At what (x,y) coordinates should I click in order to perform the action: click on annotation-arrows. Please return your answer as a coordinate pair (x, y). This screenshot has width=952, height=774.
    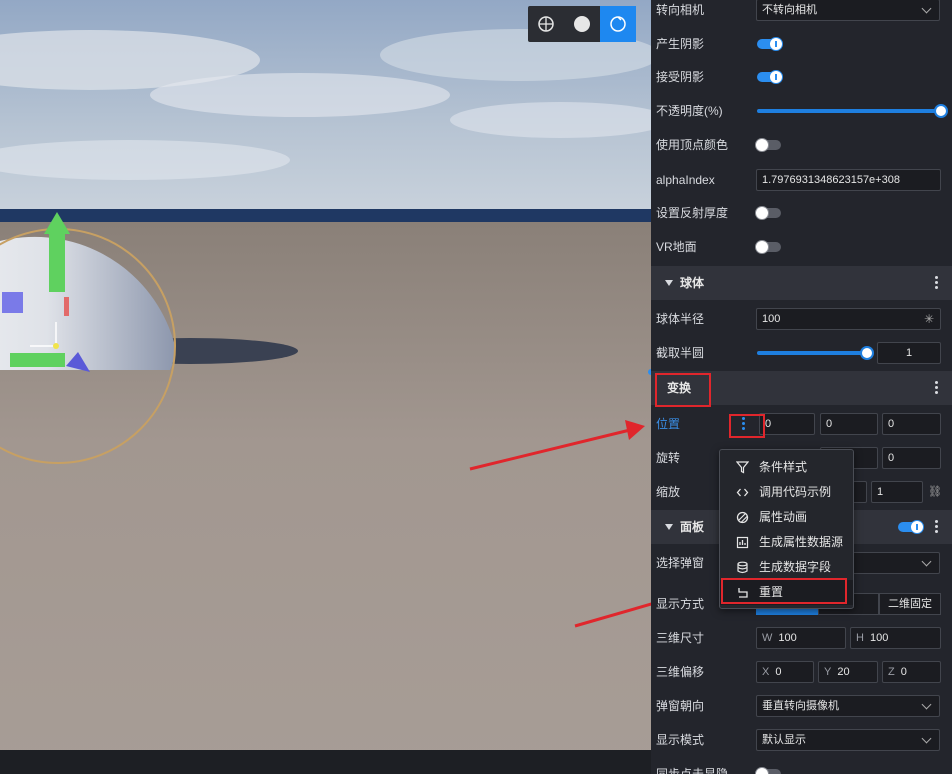
    Looking at the image, I should click on (560, 524).